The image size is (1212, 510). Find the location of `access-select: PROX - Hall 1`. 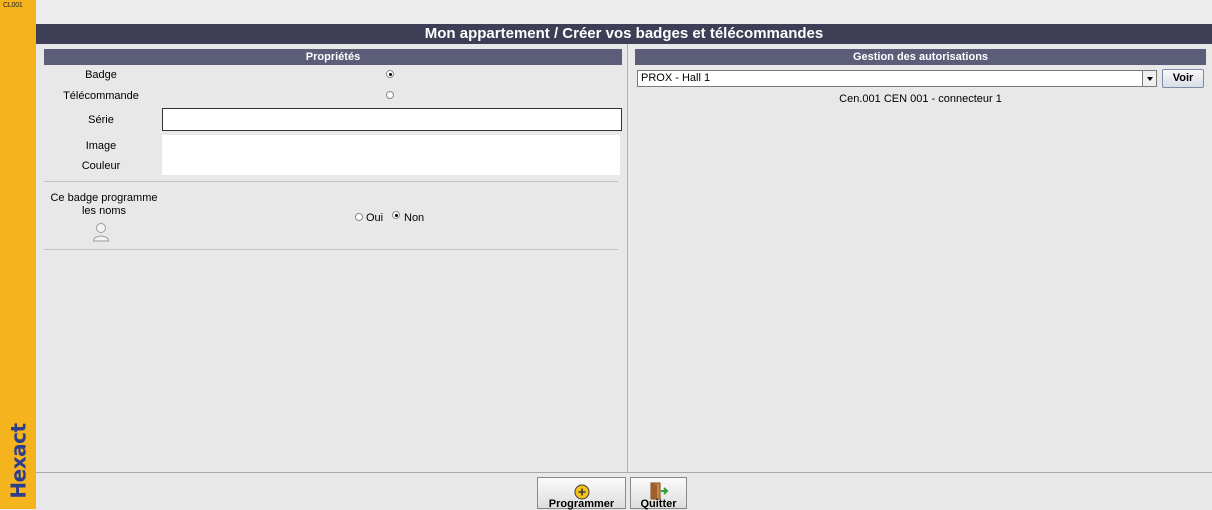

access-select: PROX - Hall 1 is located at coordinates (897, 78).